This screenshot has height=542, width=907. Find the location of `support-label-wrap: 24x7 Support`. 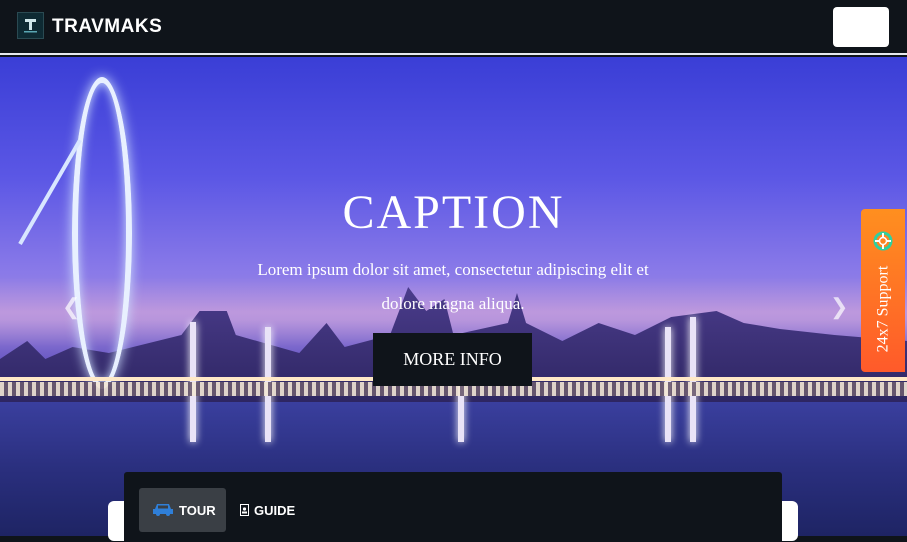

support-label-wrap: 24x7 Support is located at coordinates (883, 309).